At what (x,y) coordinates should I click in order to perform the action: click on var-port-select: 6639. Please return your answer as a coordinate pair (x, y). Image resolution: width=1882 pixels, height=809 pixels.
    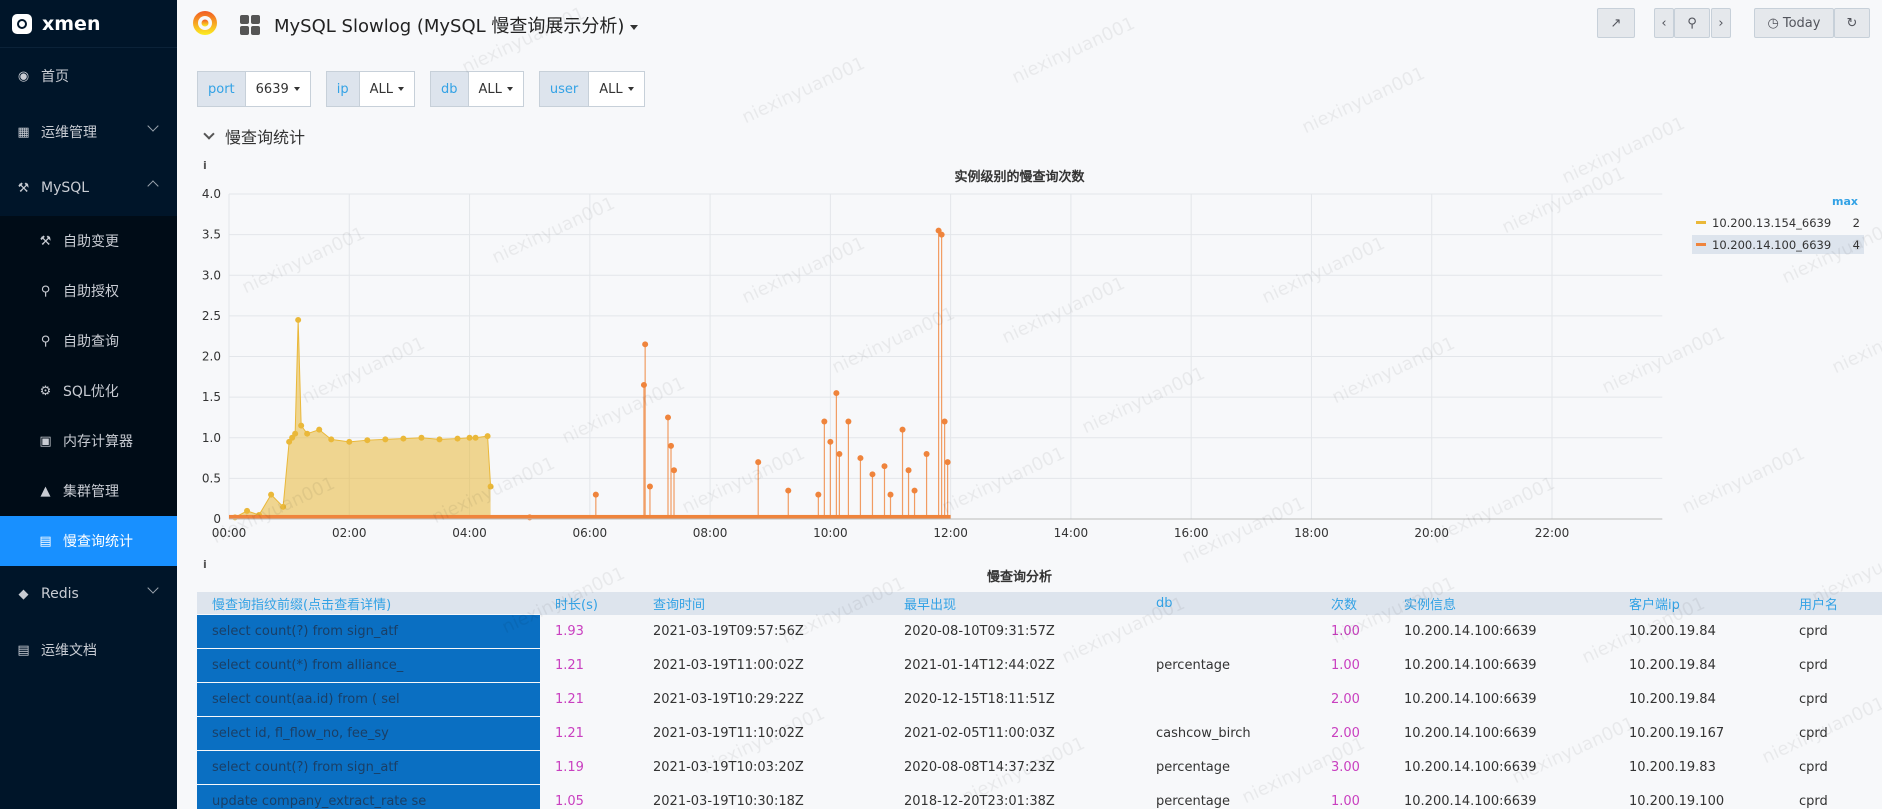
    Looking at the image, I should click on (277, 89).